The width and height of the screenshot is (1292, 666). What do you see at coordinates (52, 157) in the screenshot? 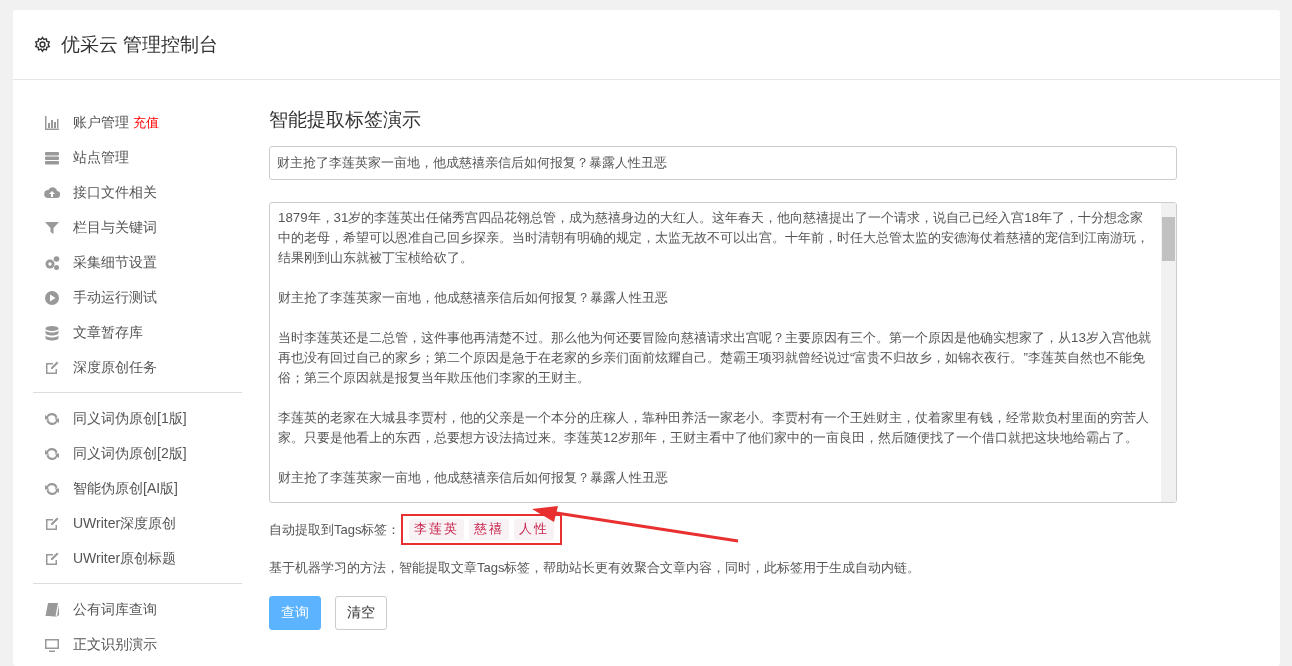
I see `server-icon` at bounding box center [52, 157].